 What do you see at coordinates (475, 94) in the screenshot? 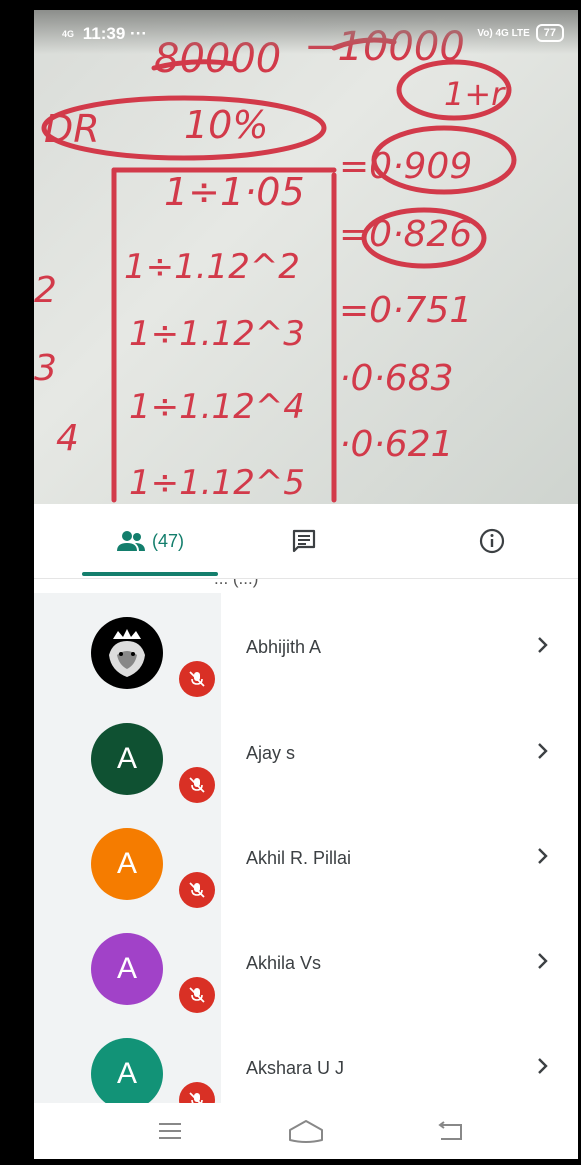
I see `svg-text: 1+r` at bounding box center [475, 94].